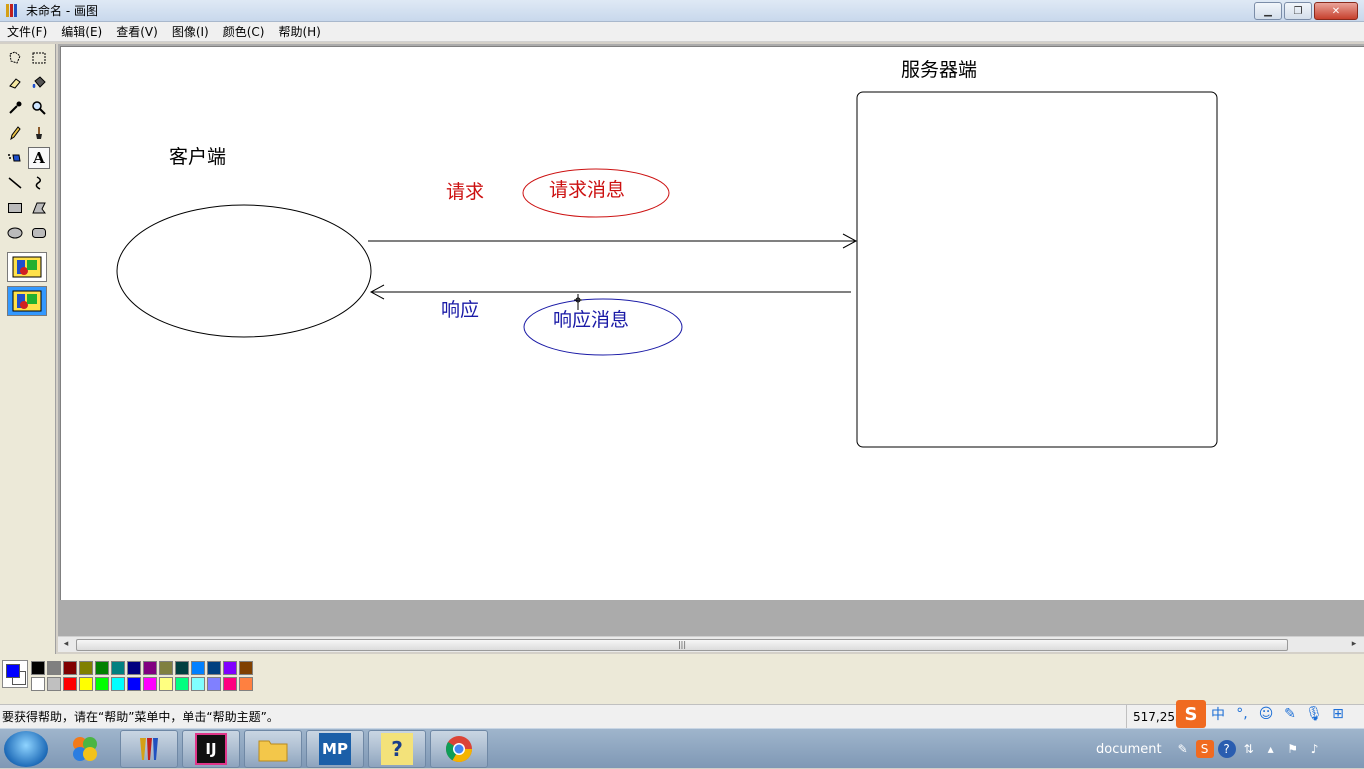 The height and width of the screenshot is (769, 1364). What do you see at coordinates (1293, 749) in the screenshot?
I see `tray-flag-icon: ⚑` at bounding box center [1293, 749].